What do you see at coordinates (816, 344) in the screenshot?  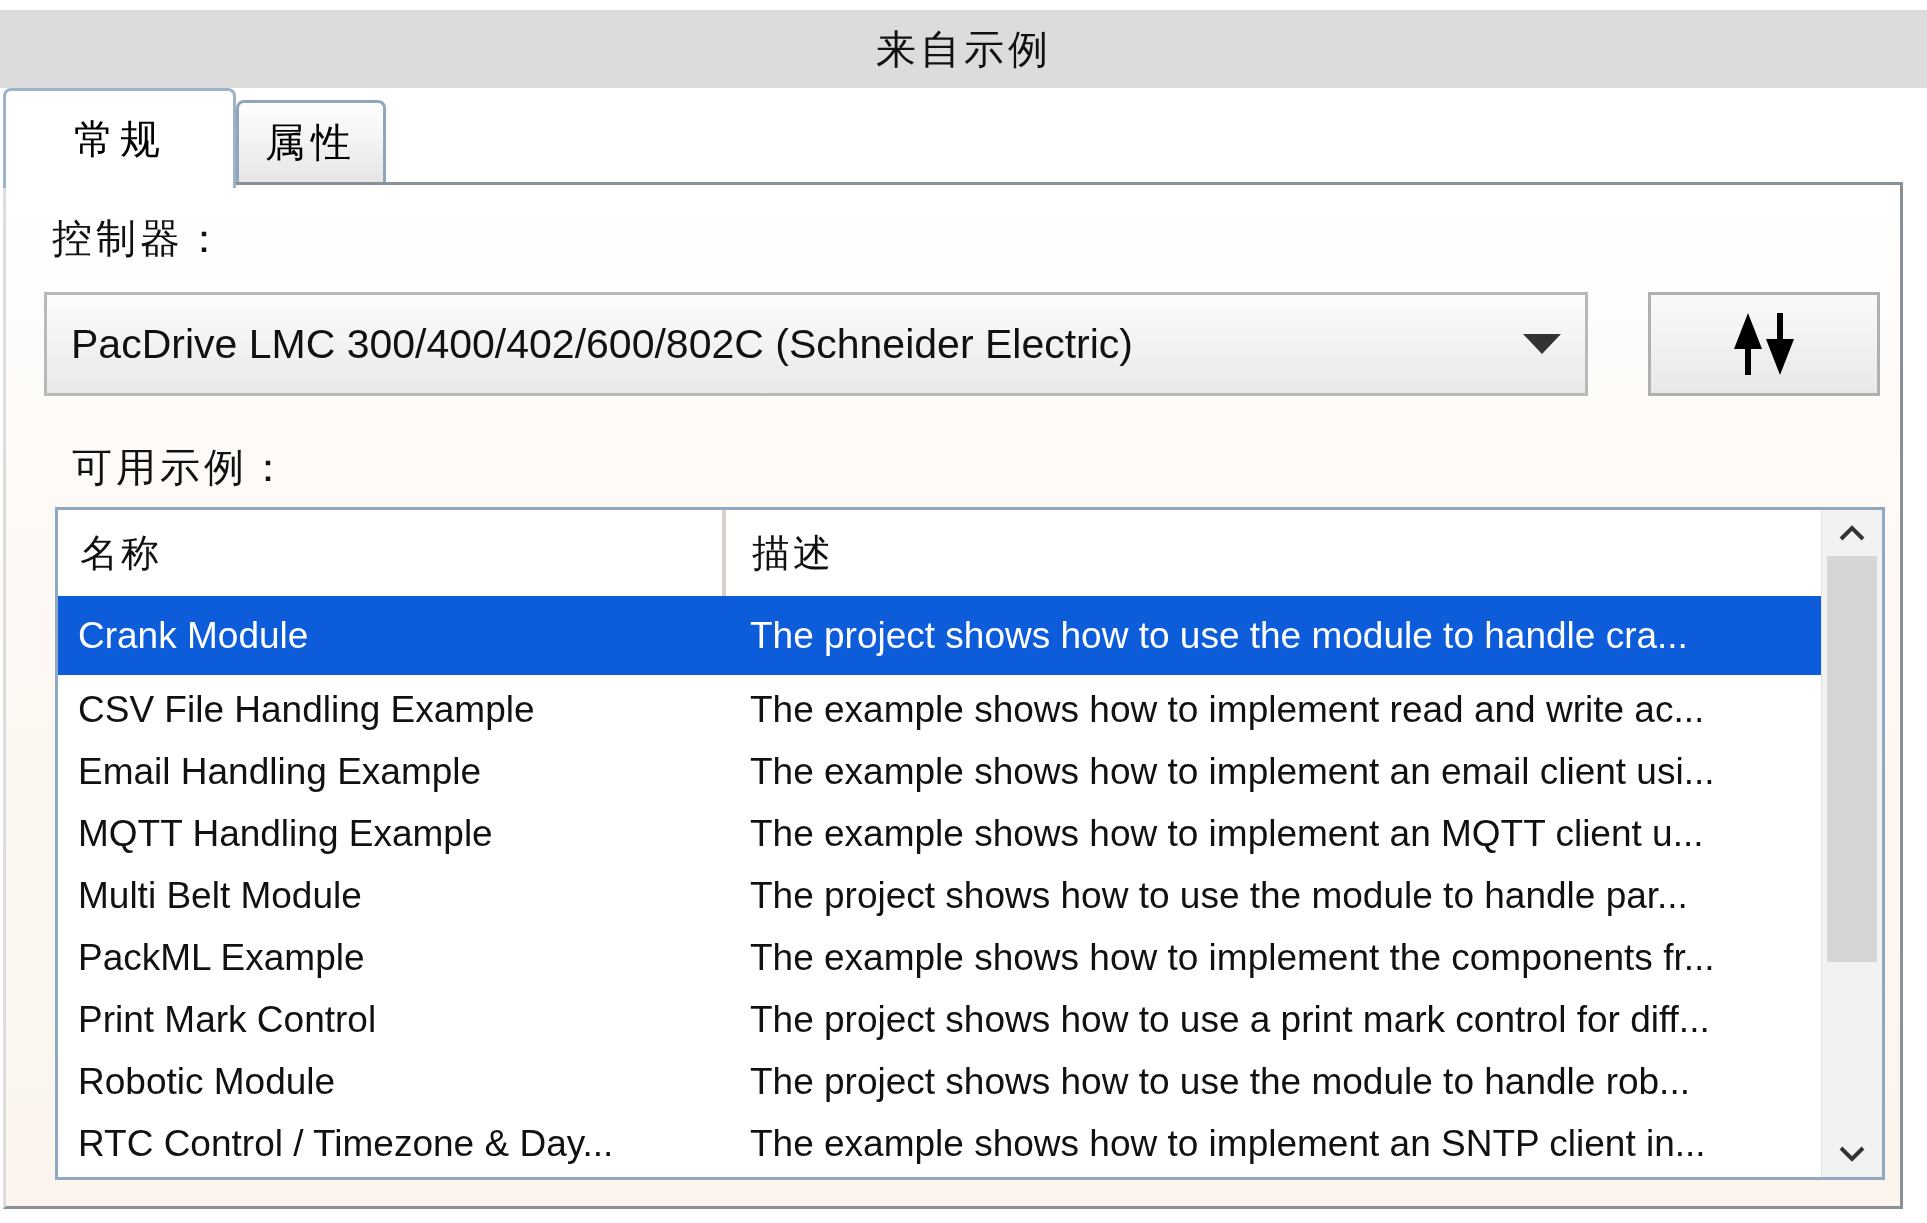 I see `controller-dropdown: PacDrive LMC 300/400/402/600/802C (Schneider Electric)` at bounding box center [816, 344].